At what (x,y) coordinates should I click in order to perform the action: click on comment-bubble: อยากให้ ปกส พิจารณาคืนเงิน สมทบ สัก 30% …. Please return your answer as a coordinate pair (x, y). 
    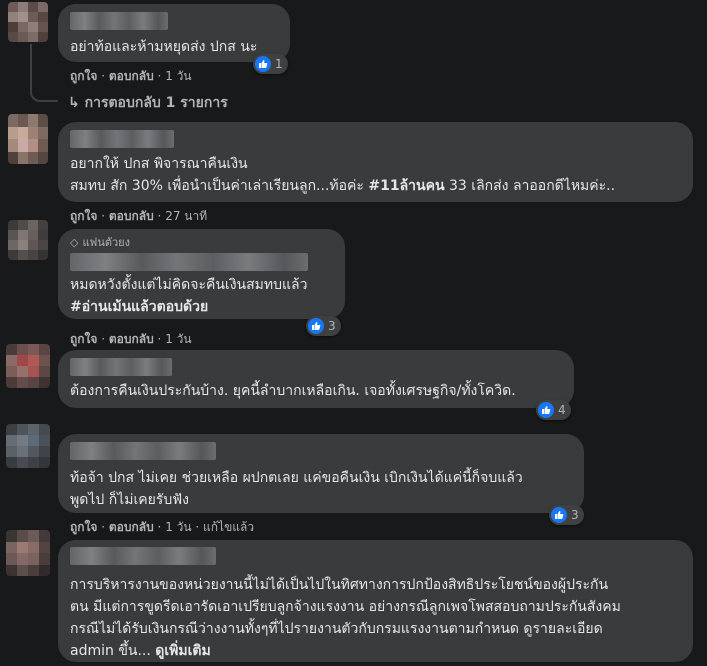
    Looking at the image, I should click on (375, 162).